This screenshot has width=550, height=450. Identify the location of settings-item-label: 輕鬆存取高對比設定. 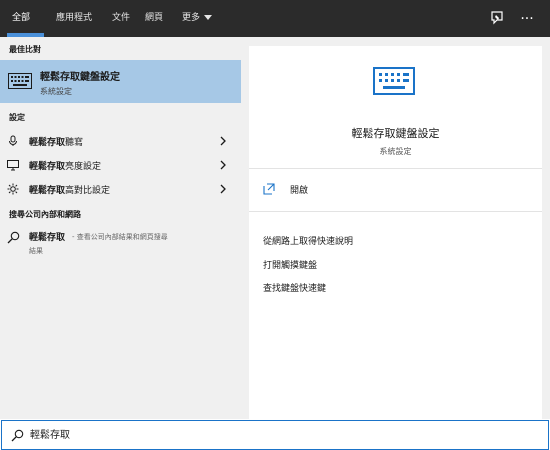
(69, 189).